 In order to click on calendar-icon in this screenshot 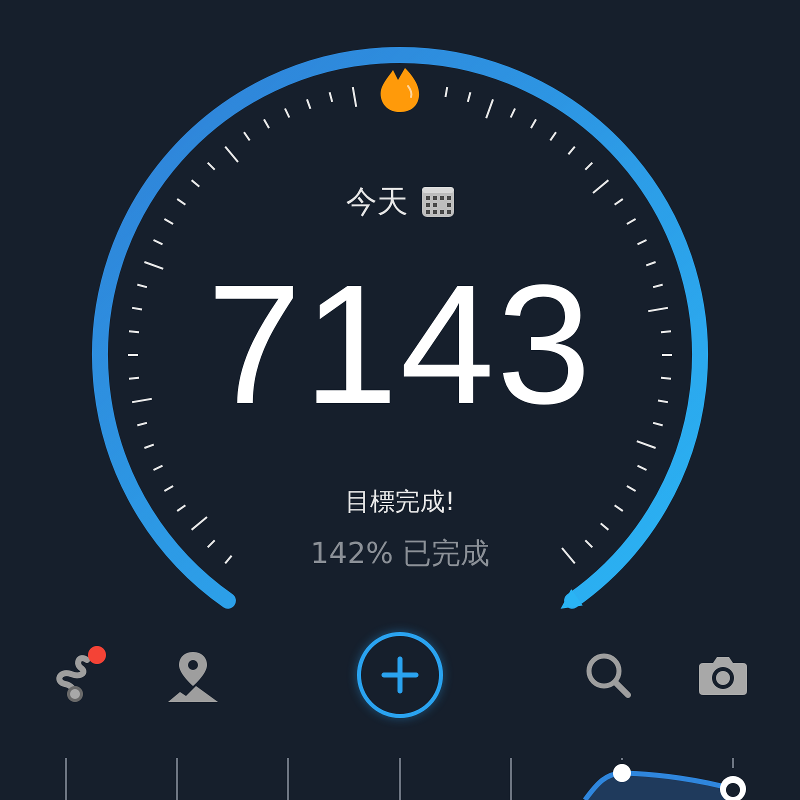, I will do `click(438, 202)`.